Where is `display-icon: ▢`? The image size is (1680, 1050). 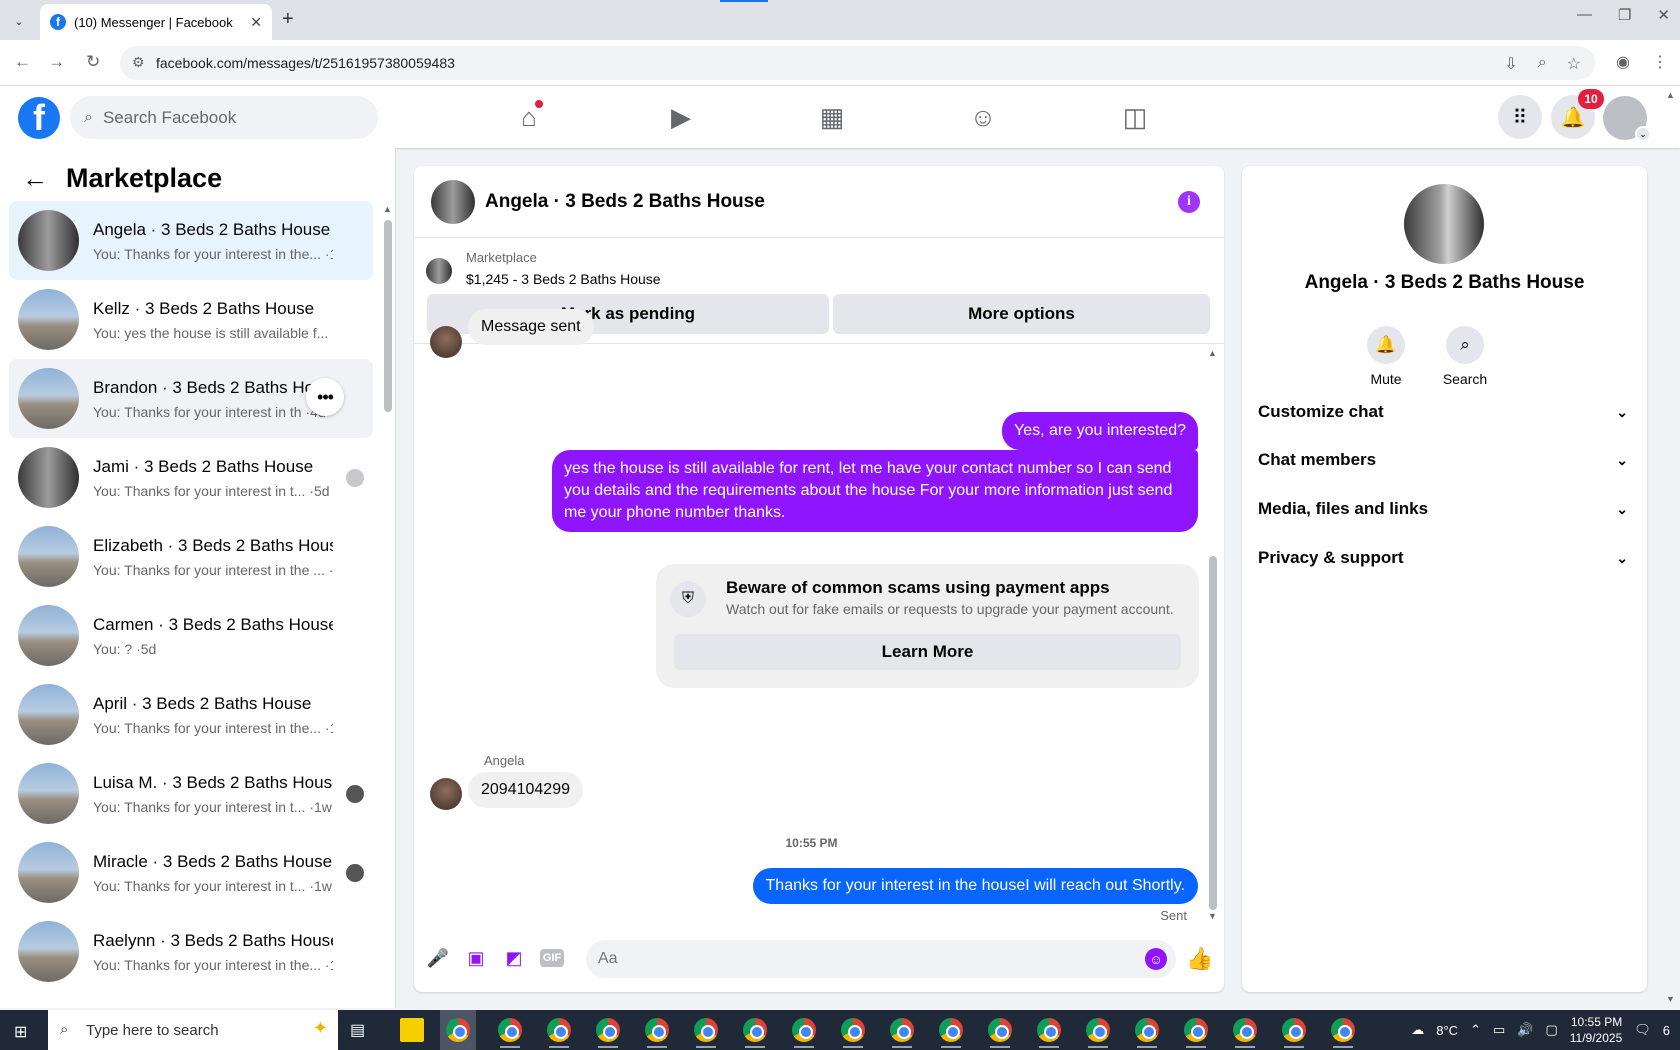 display-icon: ▢ is located at coordinates (1551, 1030).